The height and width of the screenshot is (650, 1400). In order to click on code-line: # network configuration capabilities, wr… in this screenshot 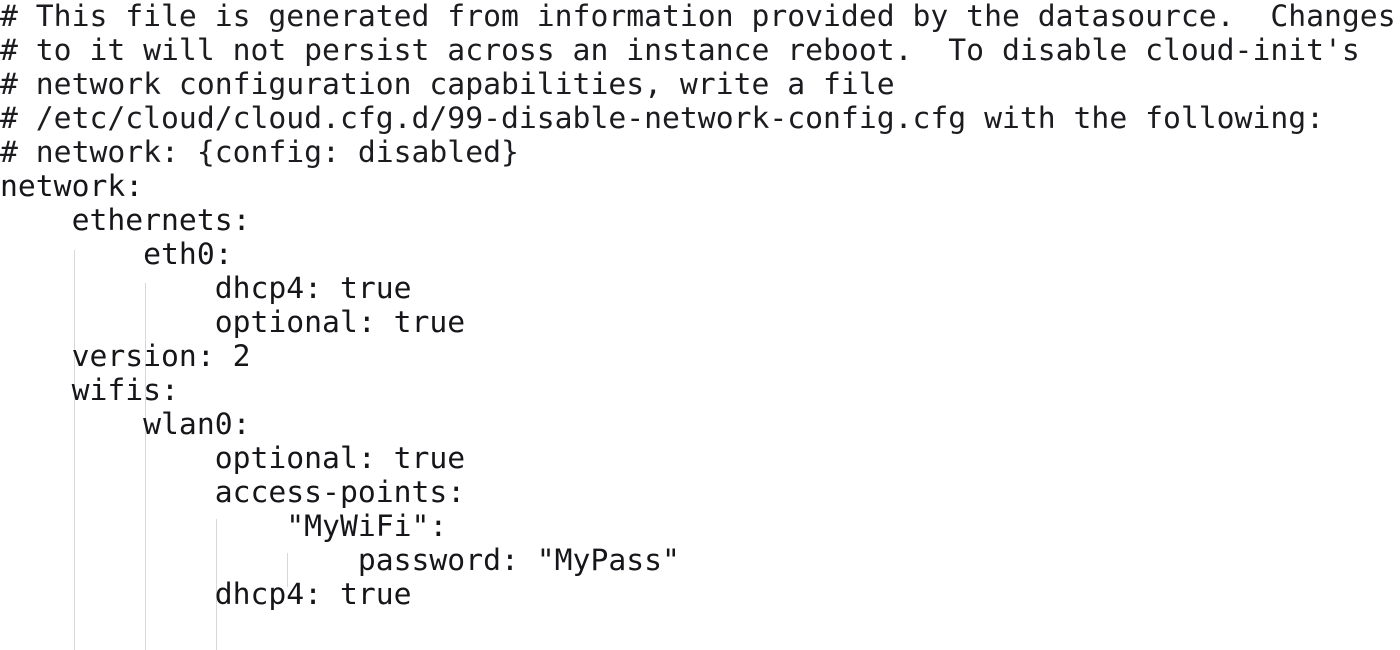, I will do `click(700, 85)`.